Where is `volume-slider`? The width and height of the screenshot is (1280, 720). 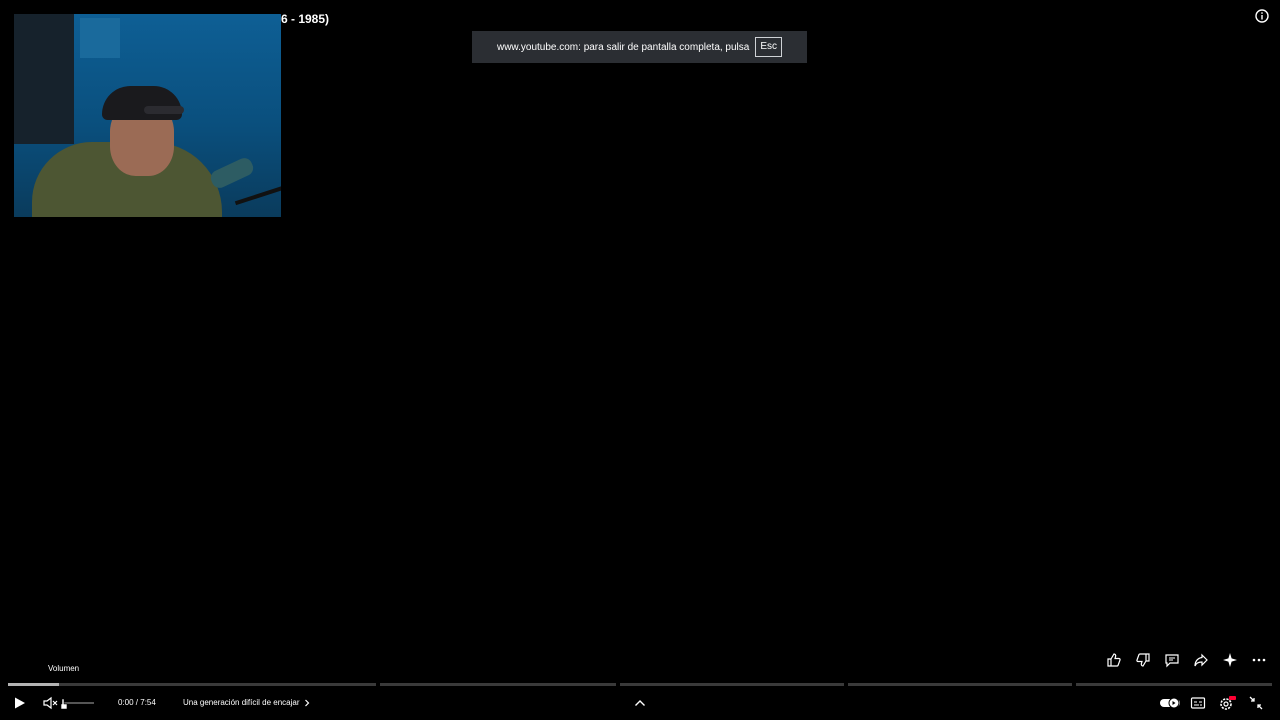 volume-slider is located at coordinates (79, 703).